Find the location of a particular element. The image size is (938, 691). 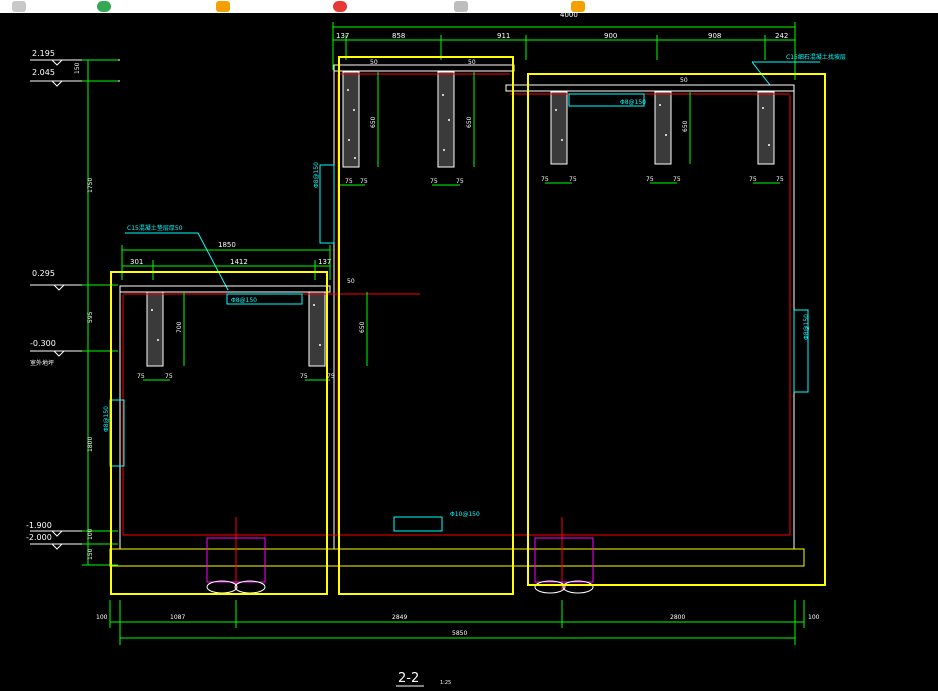

rebar-label-6: Φ8@150 is located at coordinates (806, 327).